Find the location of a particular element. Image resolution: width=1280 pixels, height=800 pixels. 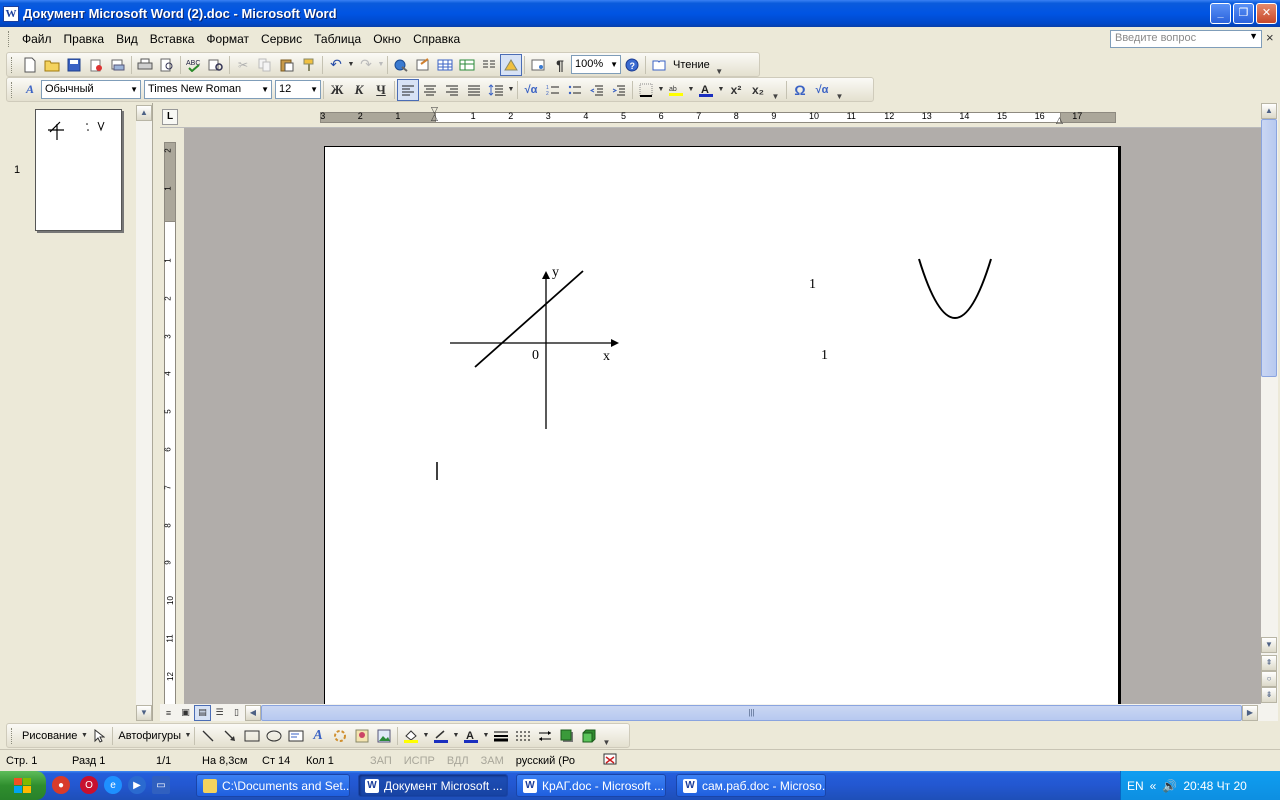

align-right-icon is located at coordinates (452, 90).